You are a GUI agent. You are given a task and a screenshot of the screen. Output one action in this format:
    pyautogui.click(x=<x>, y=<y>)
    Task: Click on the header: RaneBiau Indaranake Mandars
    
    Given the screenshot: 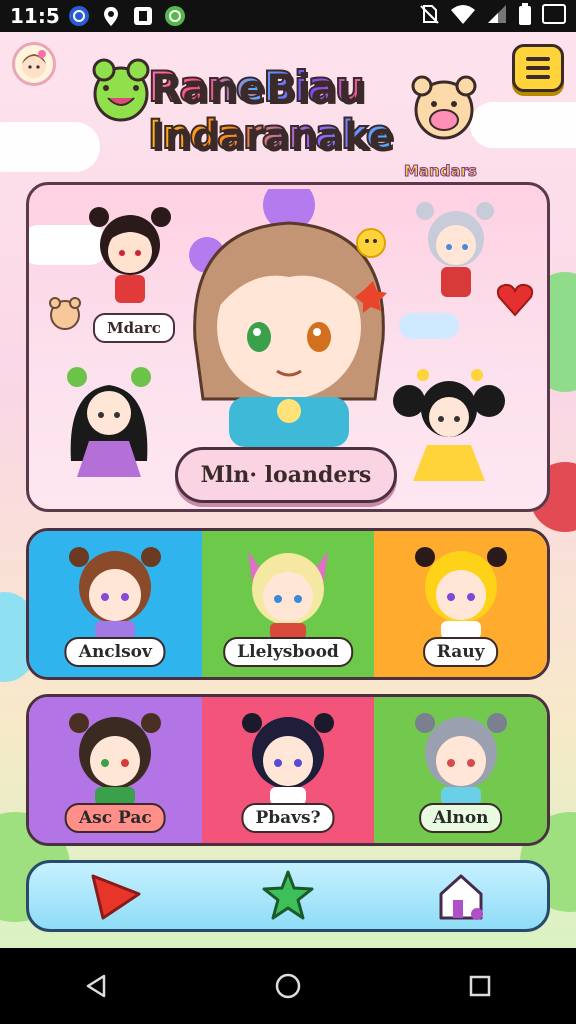 What is the action you would take?
    pyautogui.click(x=288, y=106)
    